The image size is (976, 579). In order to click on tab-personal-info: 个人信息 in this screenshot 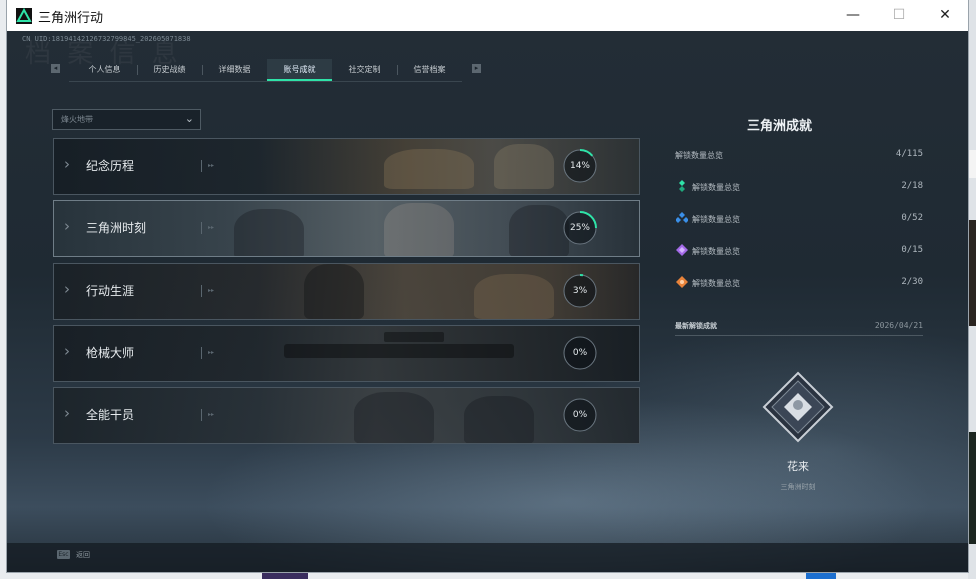, I will do `click(105, 70)`.